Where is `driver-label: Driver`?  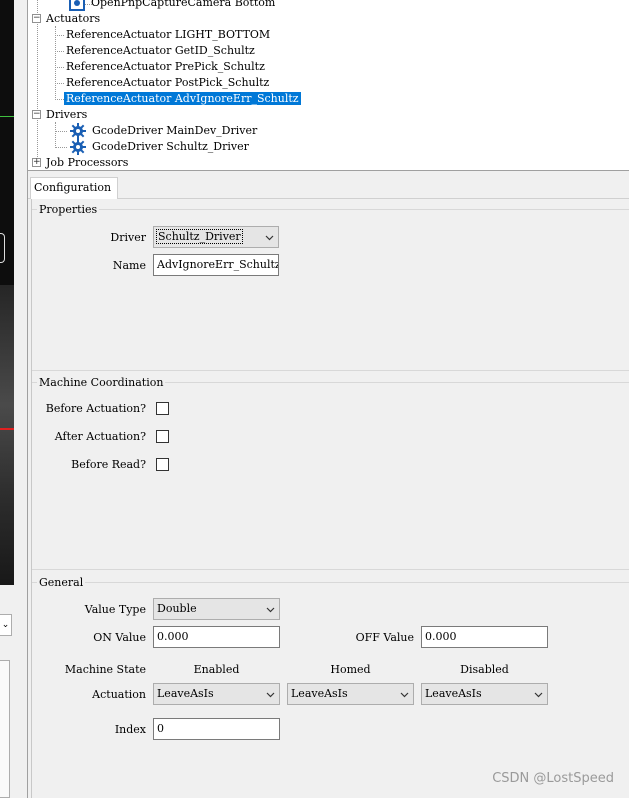
driver-label: Driver is located at coordinates (128, 237).